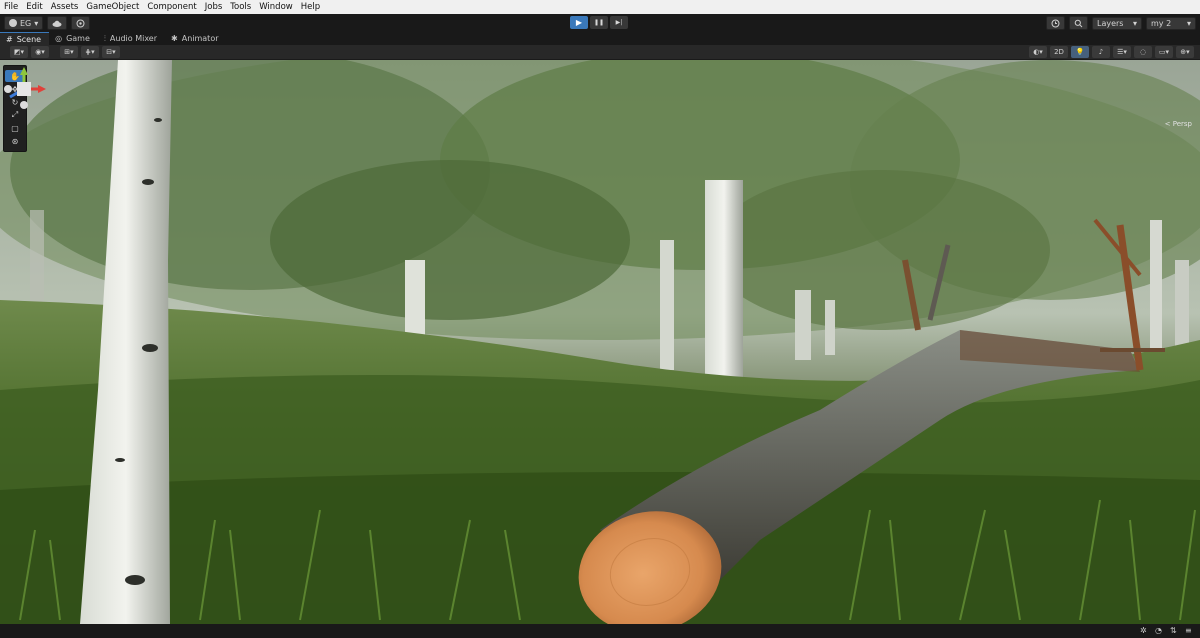 Image resolution: width=1200 pixels, height=638 pixels. I want to click on shading-button: ◐▾, so click(1038, 52).